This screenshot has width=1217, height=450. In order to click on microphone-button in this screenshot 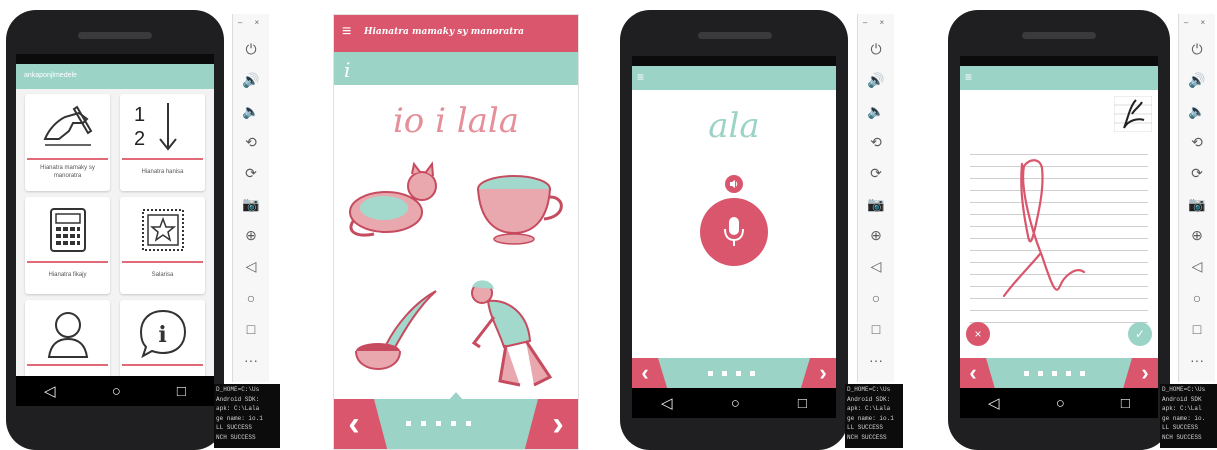, I will do `click(734, 232)`.